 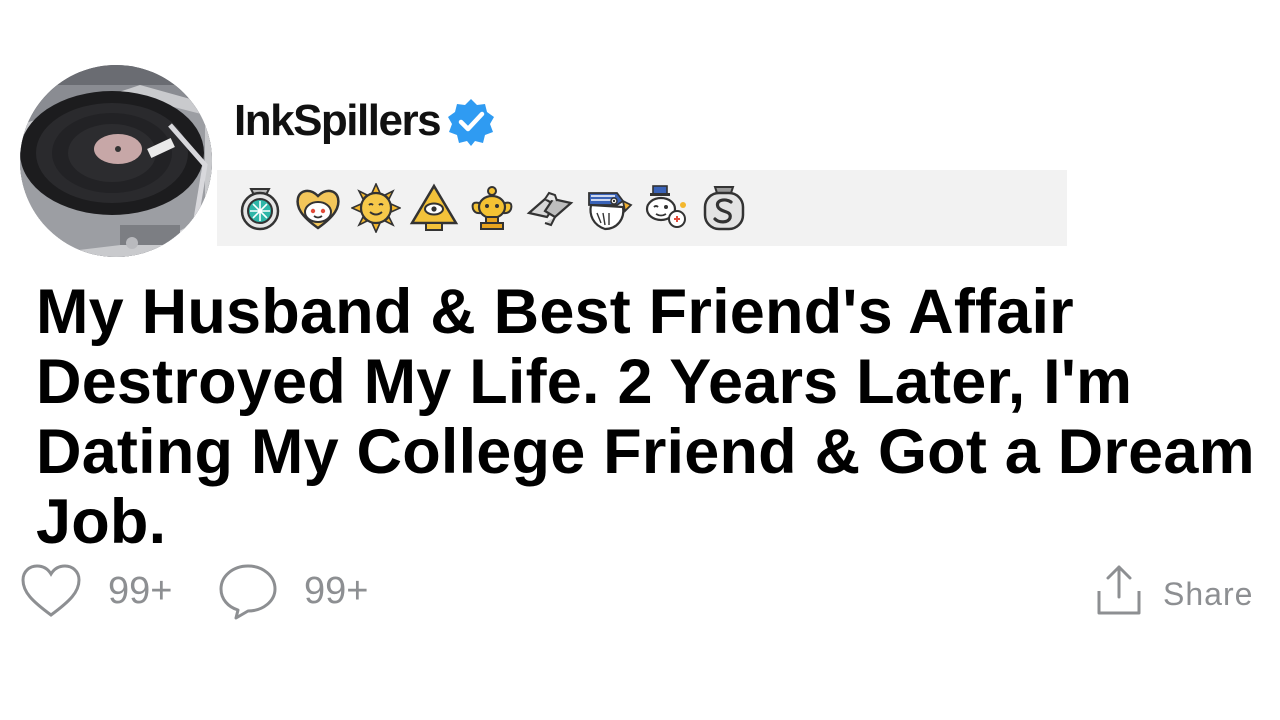 What do you see at coordinates (640, 590) in the screenshot?
I see `action-bar: 99+ 99+ Share` at bounding box center [640, 590].